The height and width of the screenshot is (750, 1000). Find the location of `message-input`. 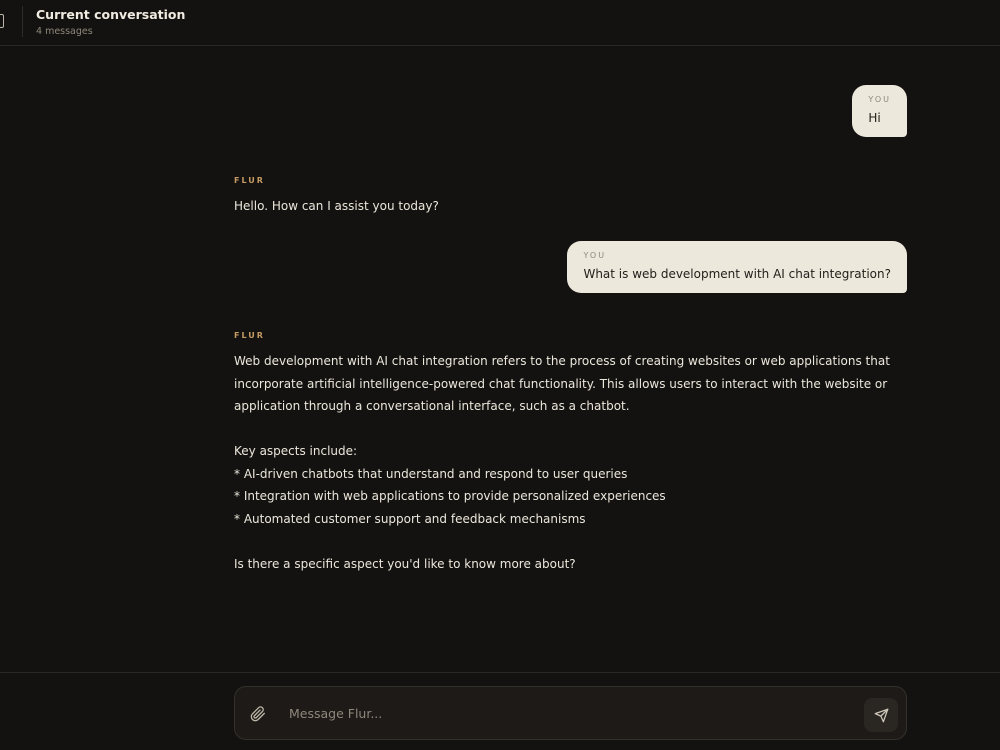

message-input is located at coordinates (569, 713).